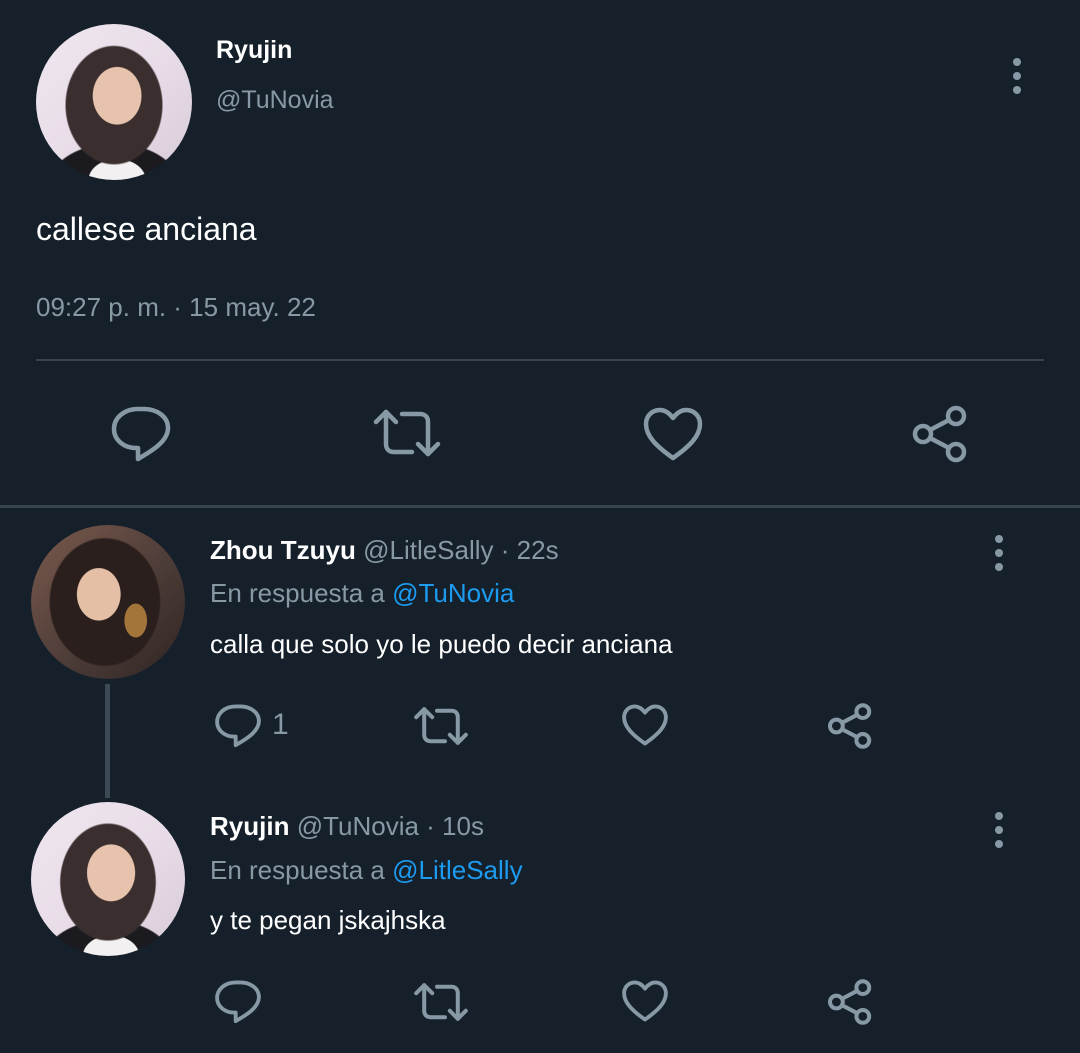 This screenshot has width=1080, height=1053. I want to click on reply-time: · 10s, so click(455, 826).